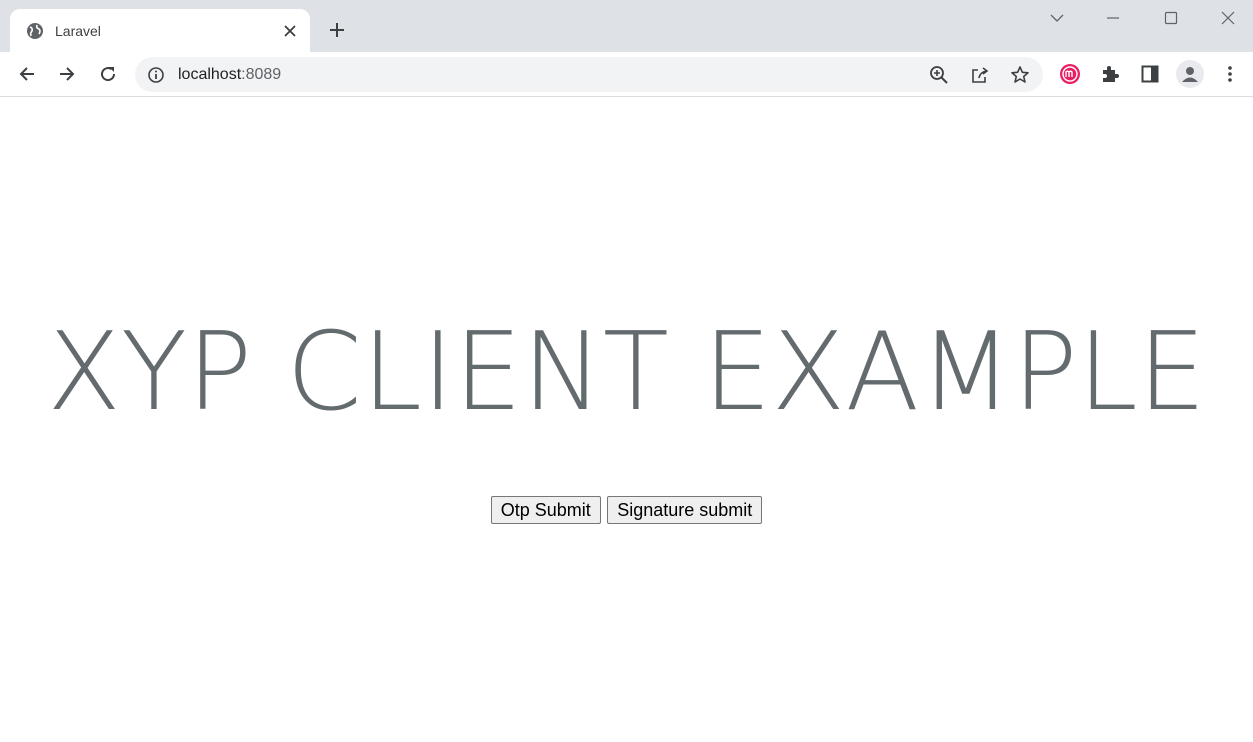  What do you see at coordinates (1110, 74) in the screenshot?
I see `puzzle-icon` at bounding box center [1110, 74].